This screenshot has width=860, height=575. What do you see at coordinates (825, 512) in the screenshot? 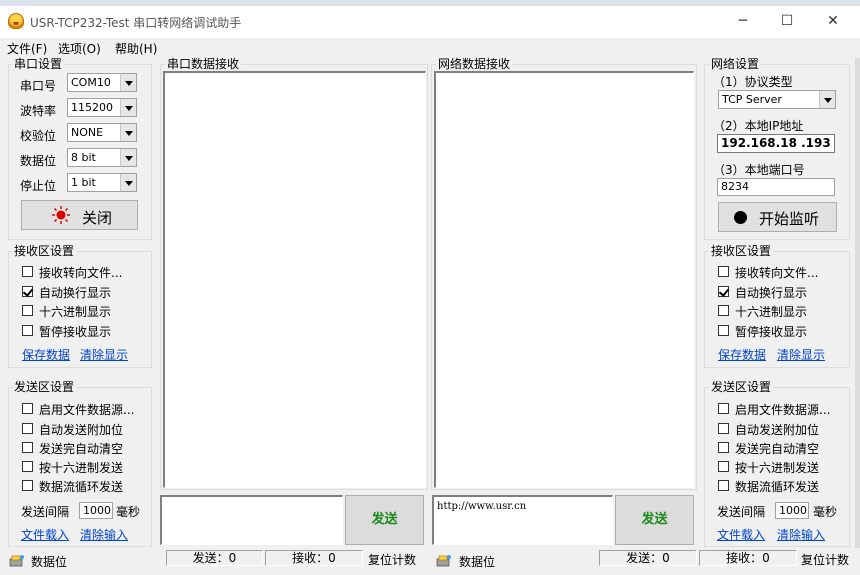
I see `right-interval-unit: 毫秒` at bounding box center [825, 512].